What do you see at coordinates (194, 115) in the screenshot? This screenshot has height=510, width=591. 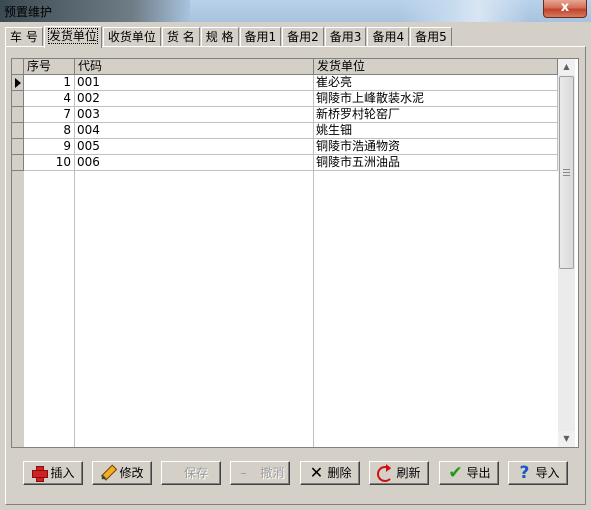 I see `cell-code: 003` at bounding box center [194, 115].